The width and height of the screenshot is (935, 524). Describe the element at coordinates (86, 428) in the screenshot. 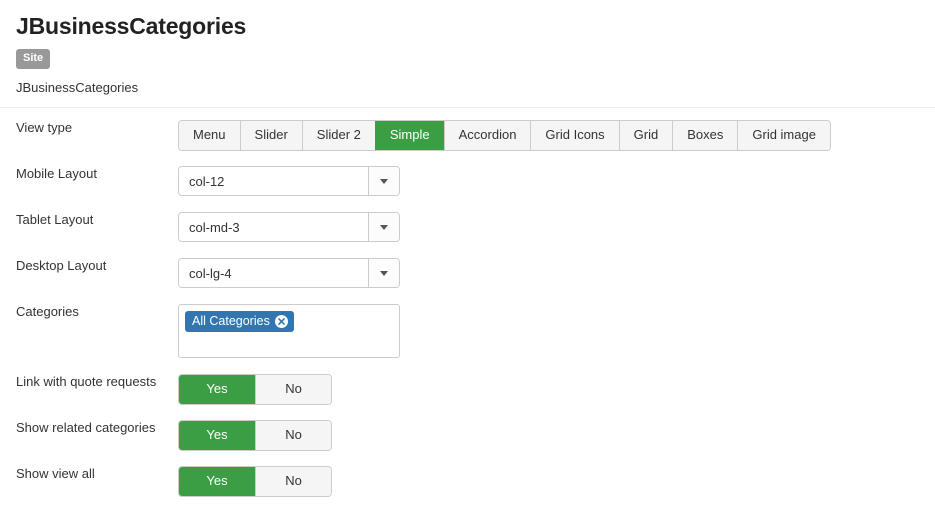

I see `label-show-related-categories: Show related categories` at that location.